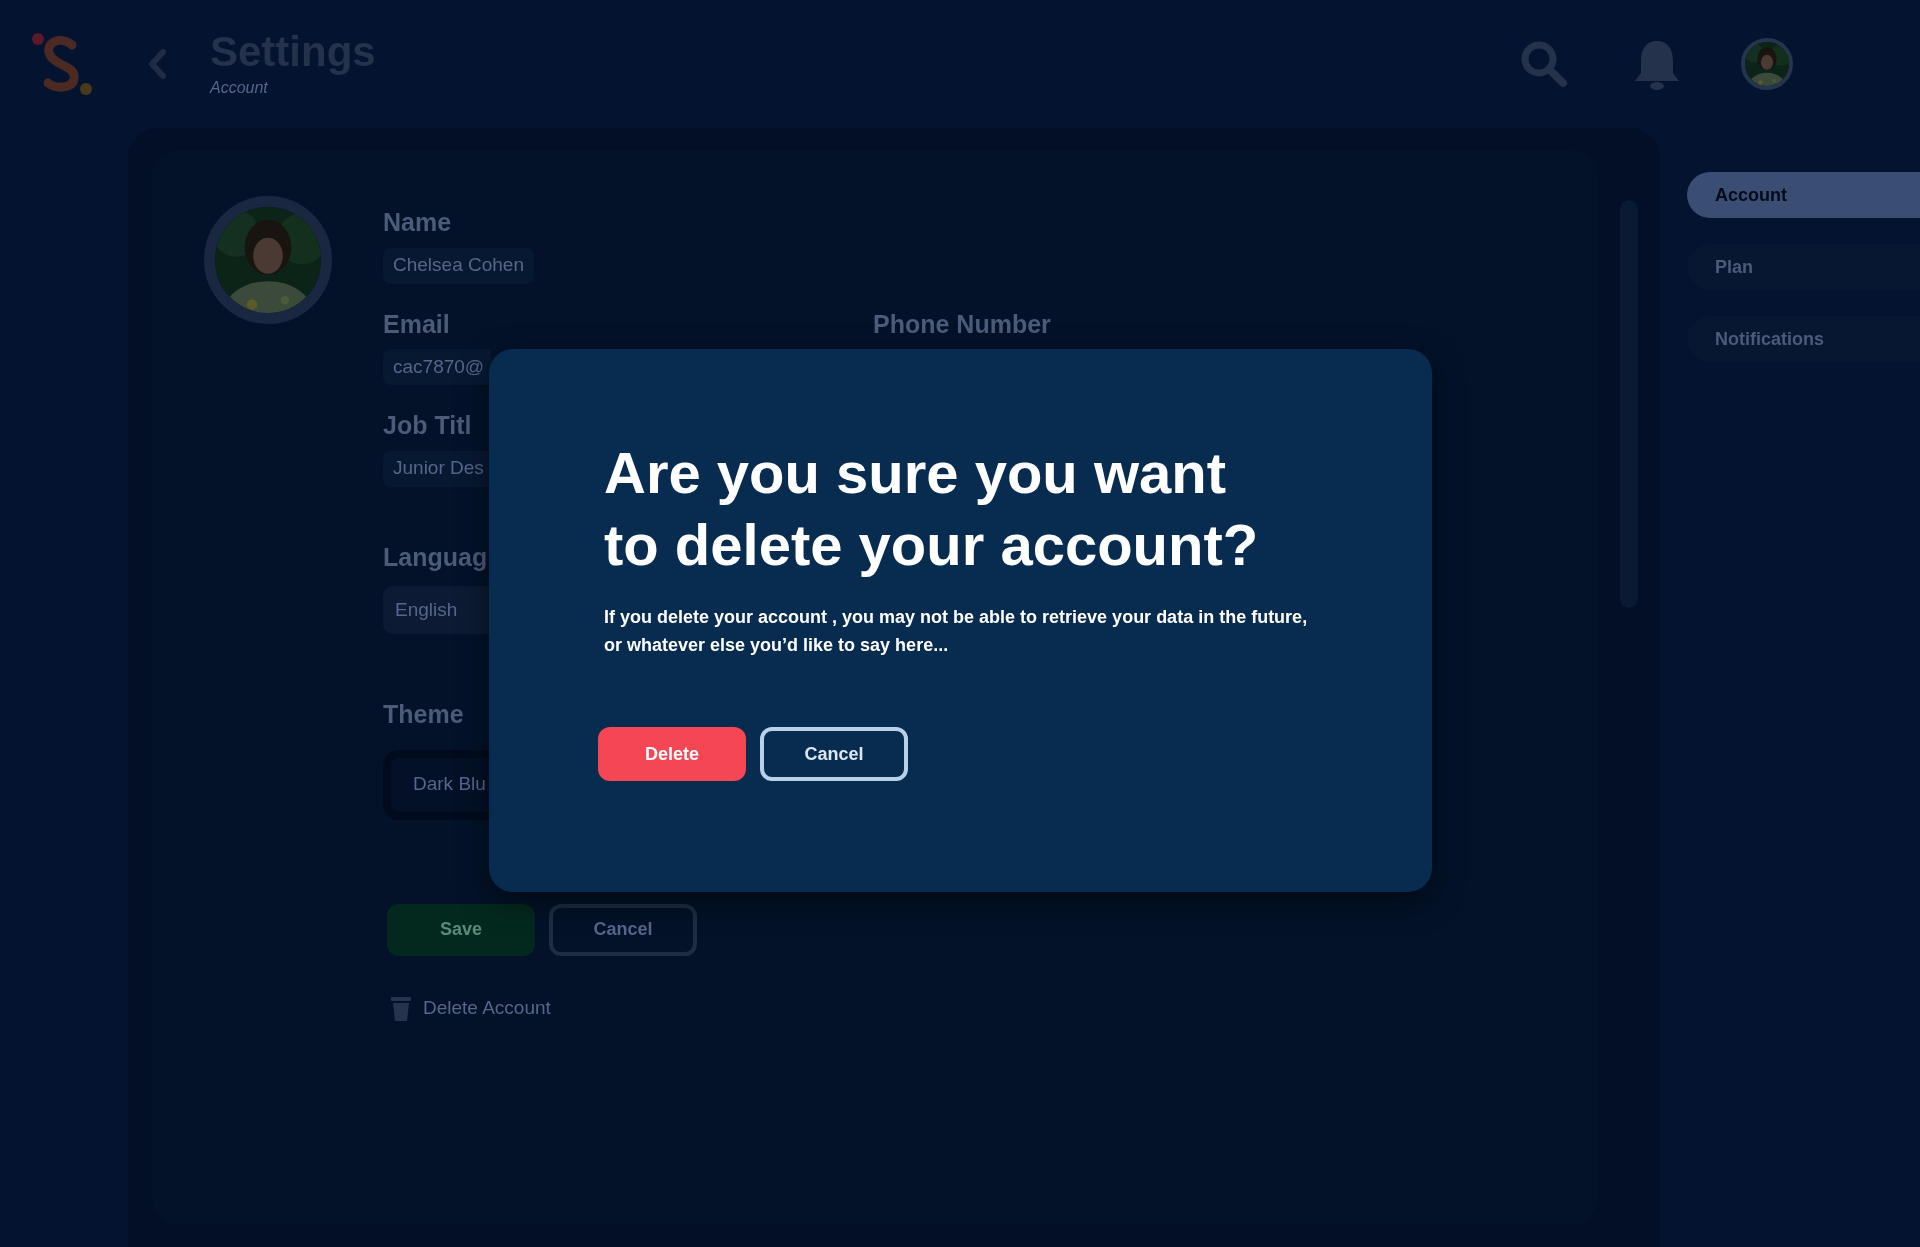 The height and width of the screenshot is (1247, 1920). Describe the element at coordinates (401, 1007) in the screenshot. I see `trash-icon` at that location.